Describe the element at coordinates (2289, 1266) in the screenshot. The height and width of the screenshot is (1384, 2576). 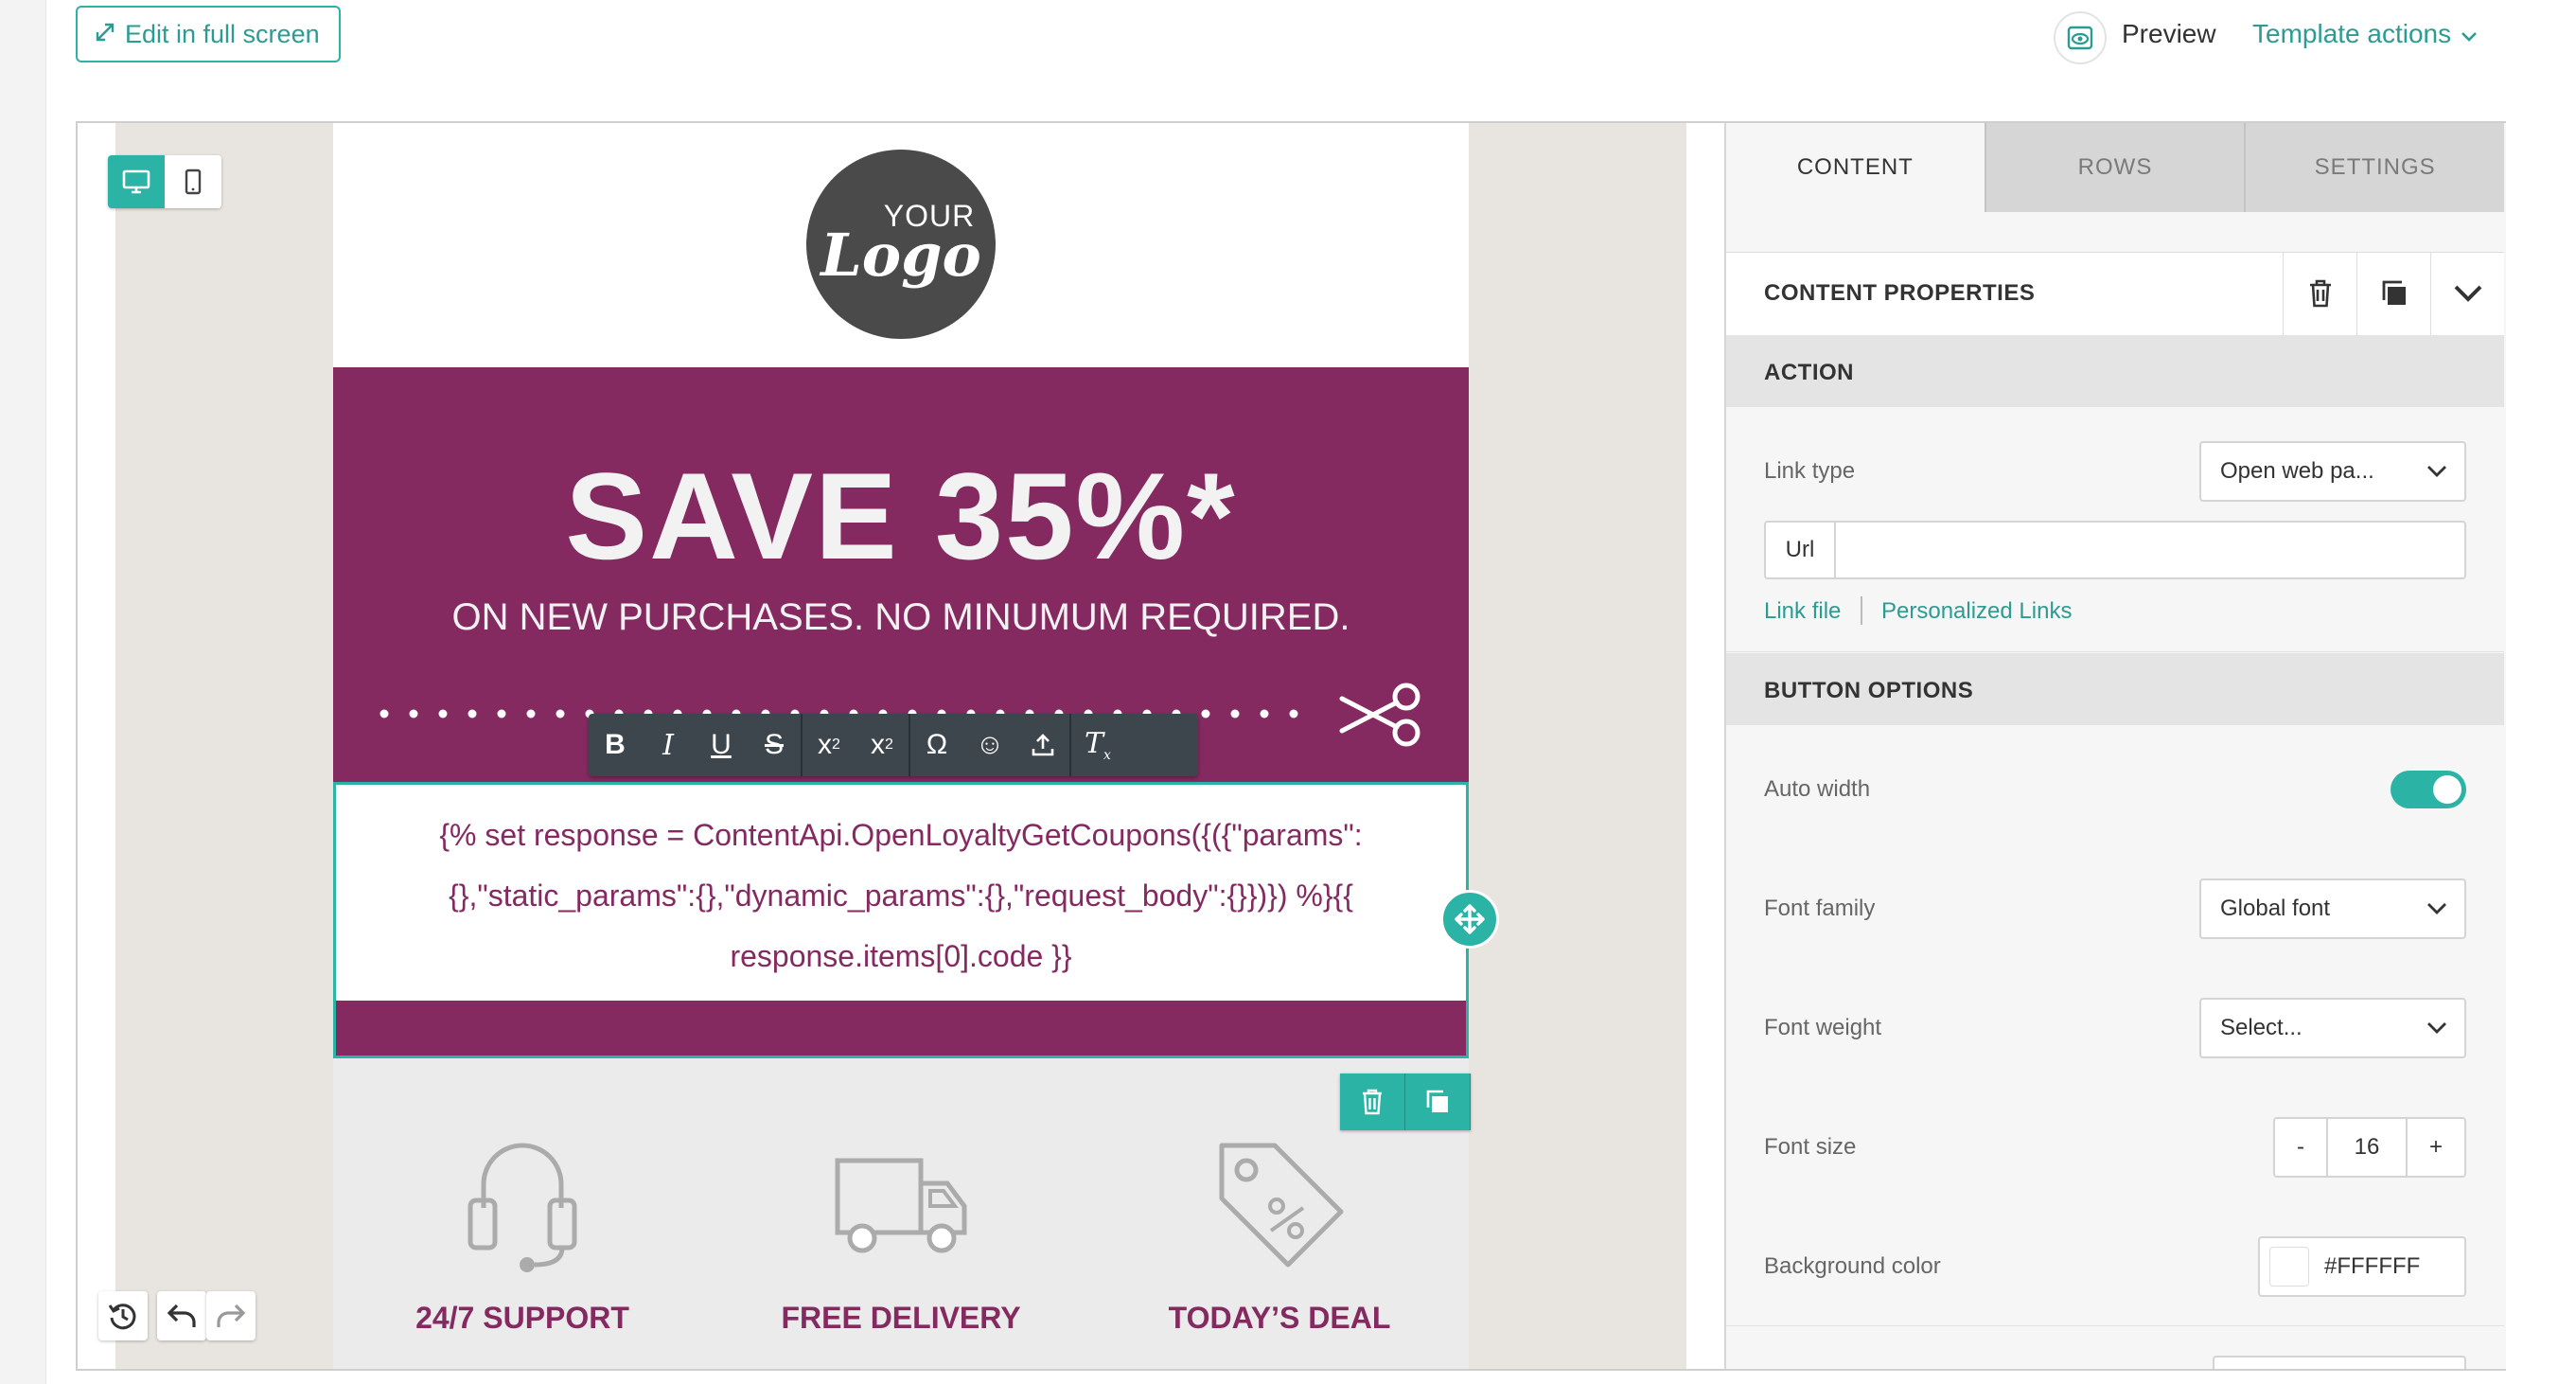
I see `color-swatch` at that location.